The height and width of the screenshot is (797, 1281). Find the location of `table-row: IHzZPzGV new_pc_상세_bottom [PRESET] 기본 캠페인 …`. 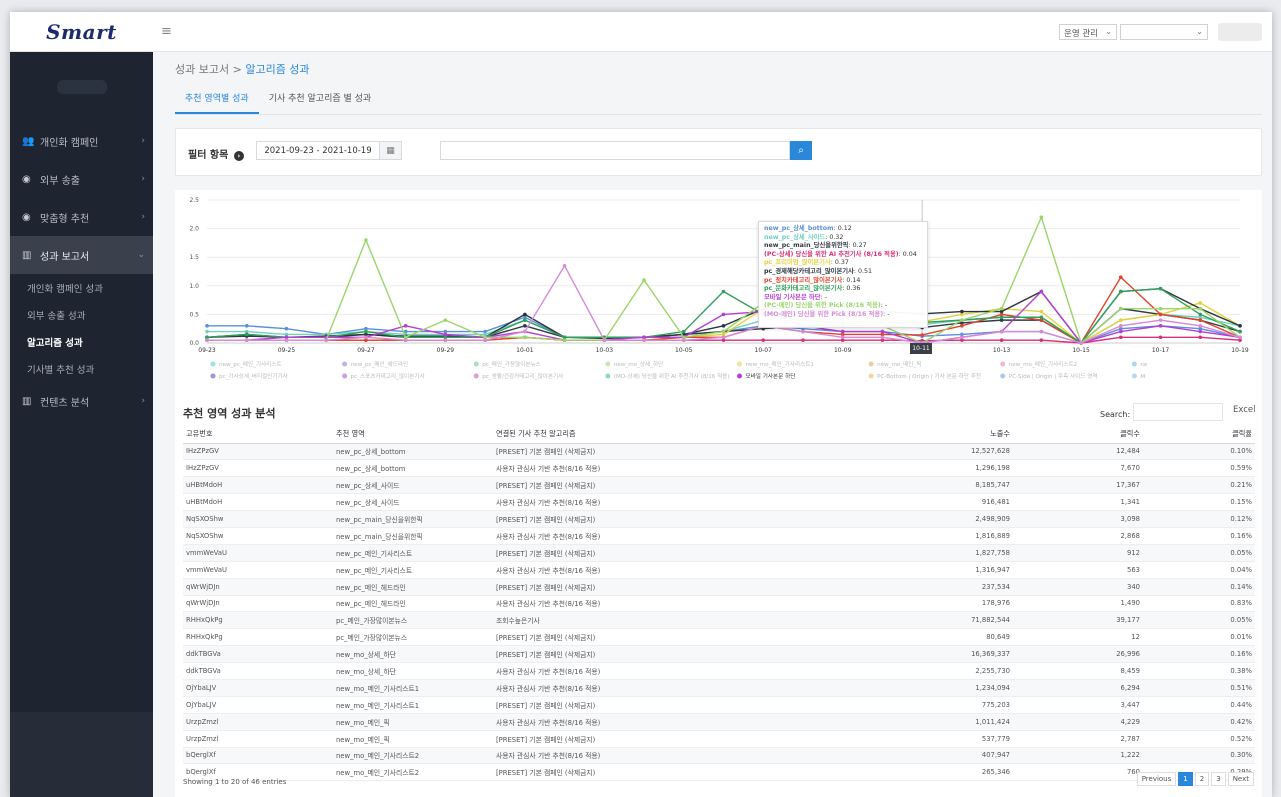

table-row: IHzZPzGV new_pc_상세_bottom [PRESET] 기본 캠페인 … is located at coordinates (719, 452).